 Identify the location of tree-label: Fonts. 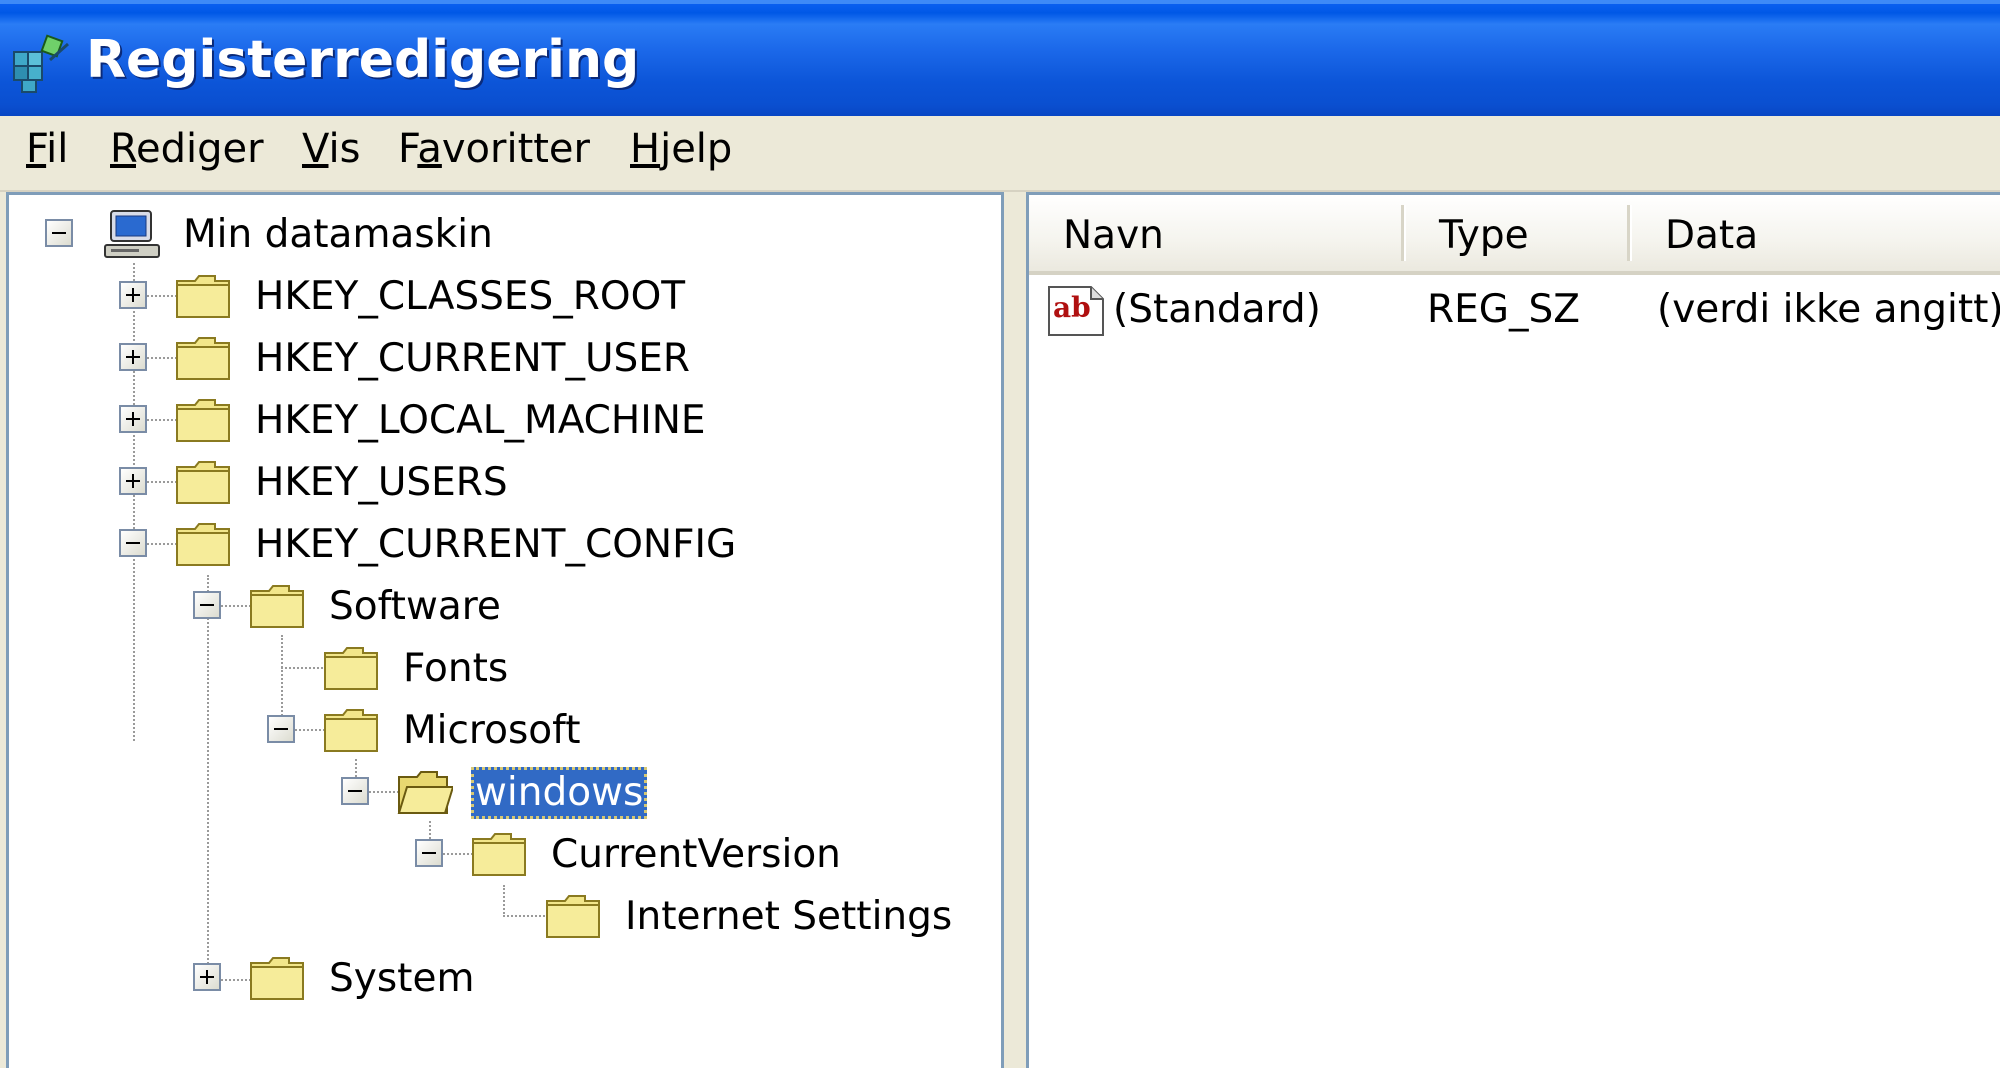
(456, 668).